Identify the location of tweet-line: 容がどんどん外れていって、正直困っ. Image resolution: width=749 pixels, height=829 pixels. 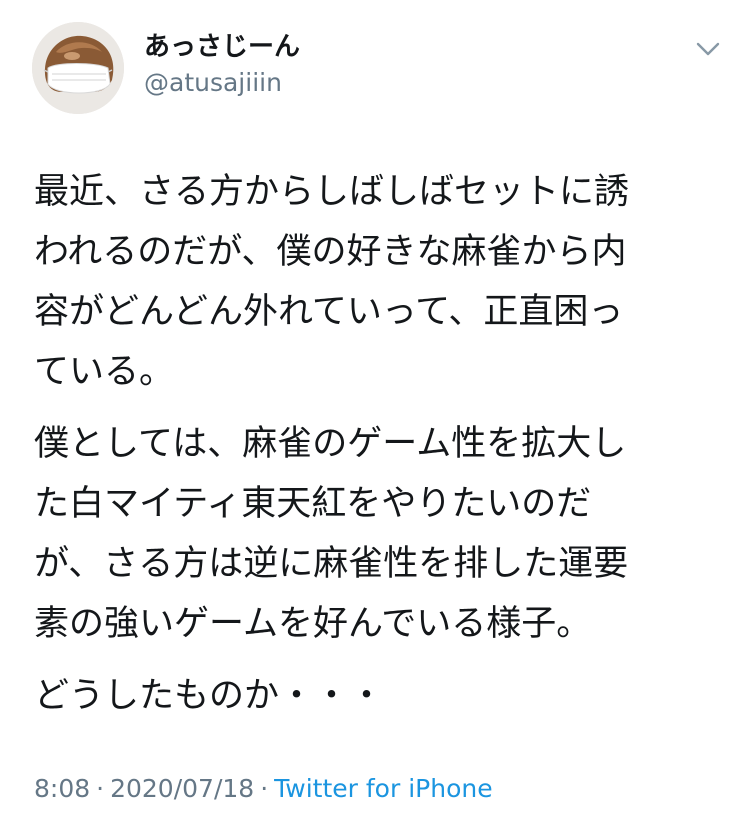
(329, 312).